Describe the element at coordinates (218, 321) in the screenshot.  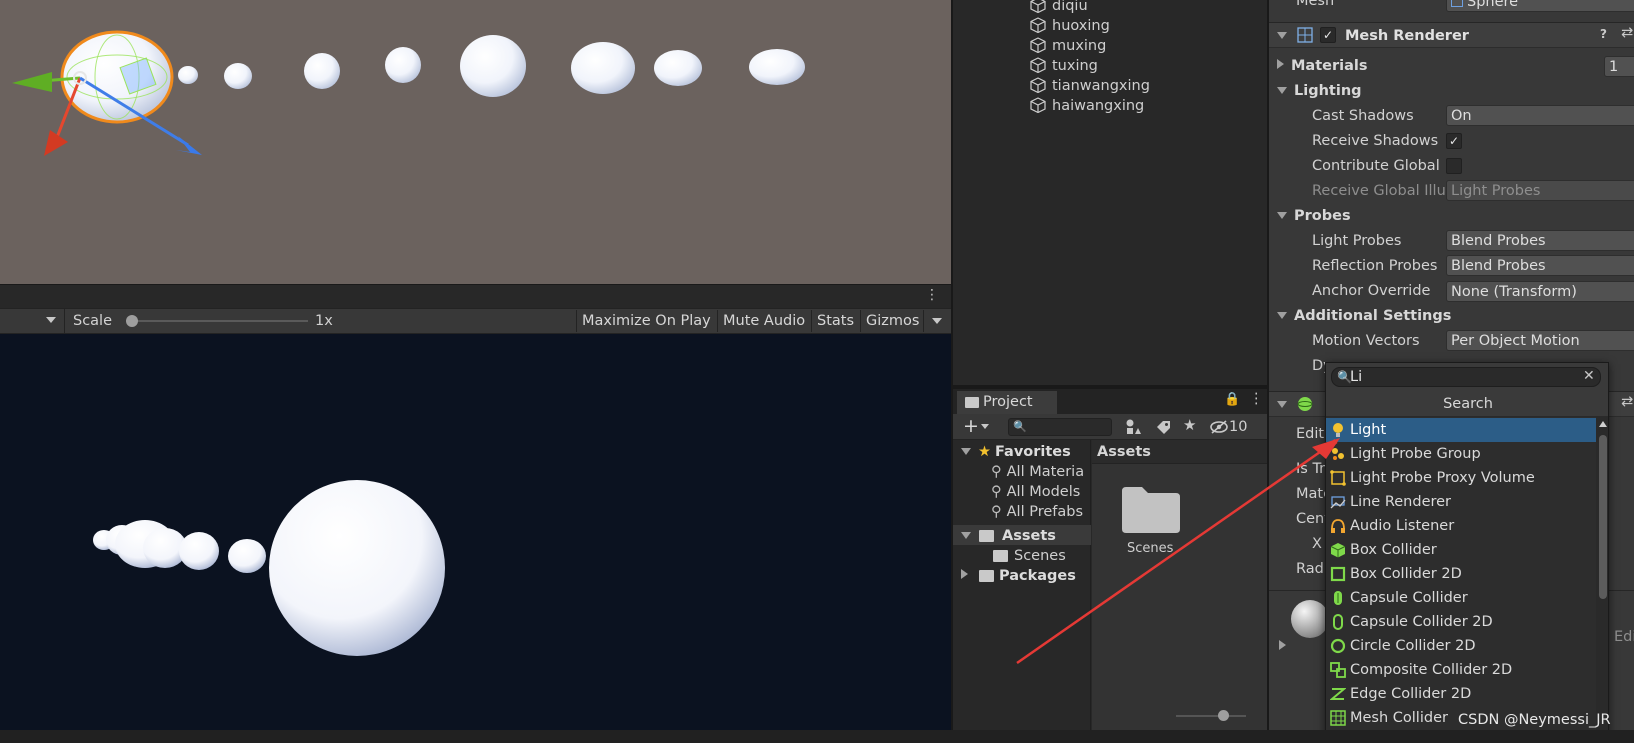
I see `scale-slider-track` at that location.